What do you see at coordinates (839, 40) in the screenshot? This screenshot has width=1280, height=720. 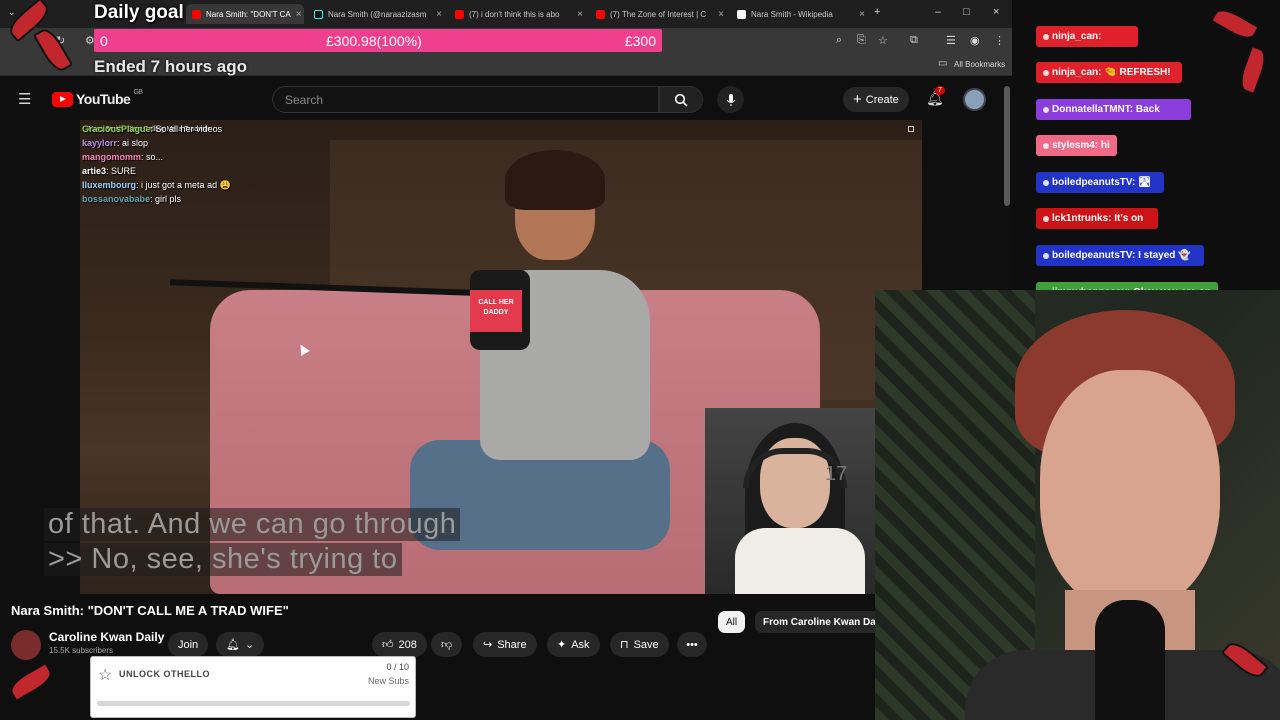 I see `zoom-icon: ⌕` at bounding box center [839, 40].